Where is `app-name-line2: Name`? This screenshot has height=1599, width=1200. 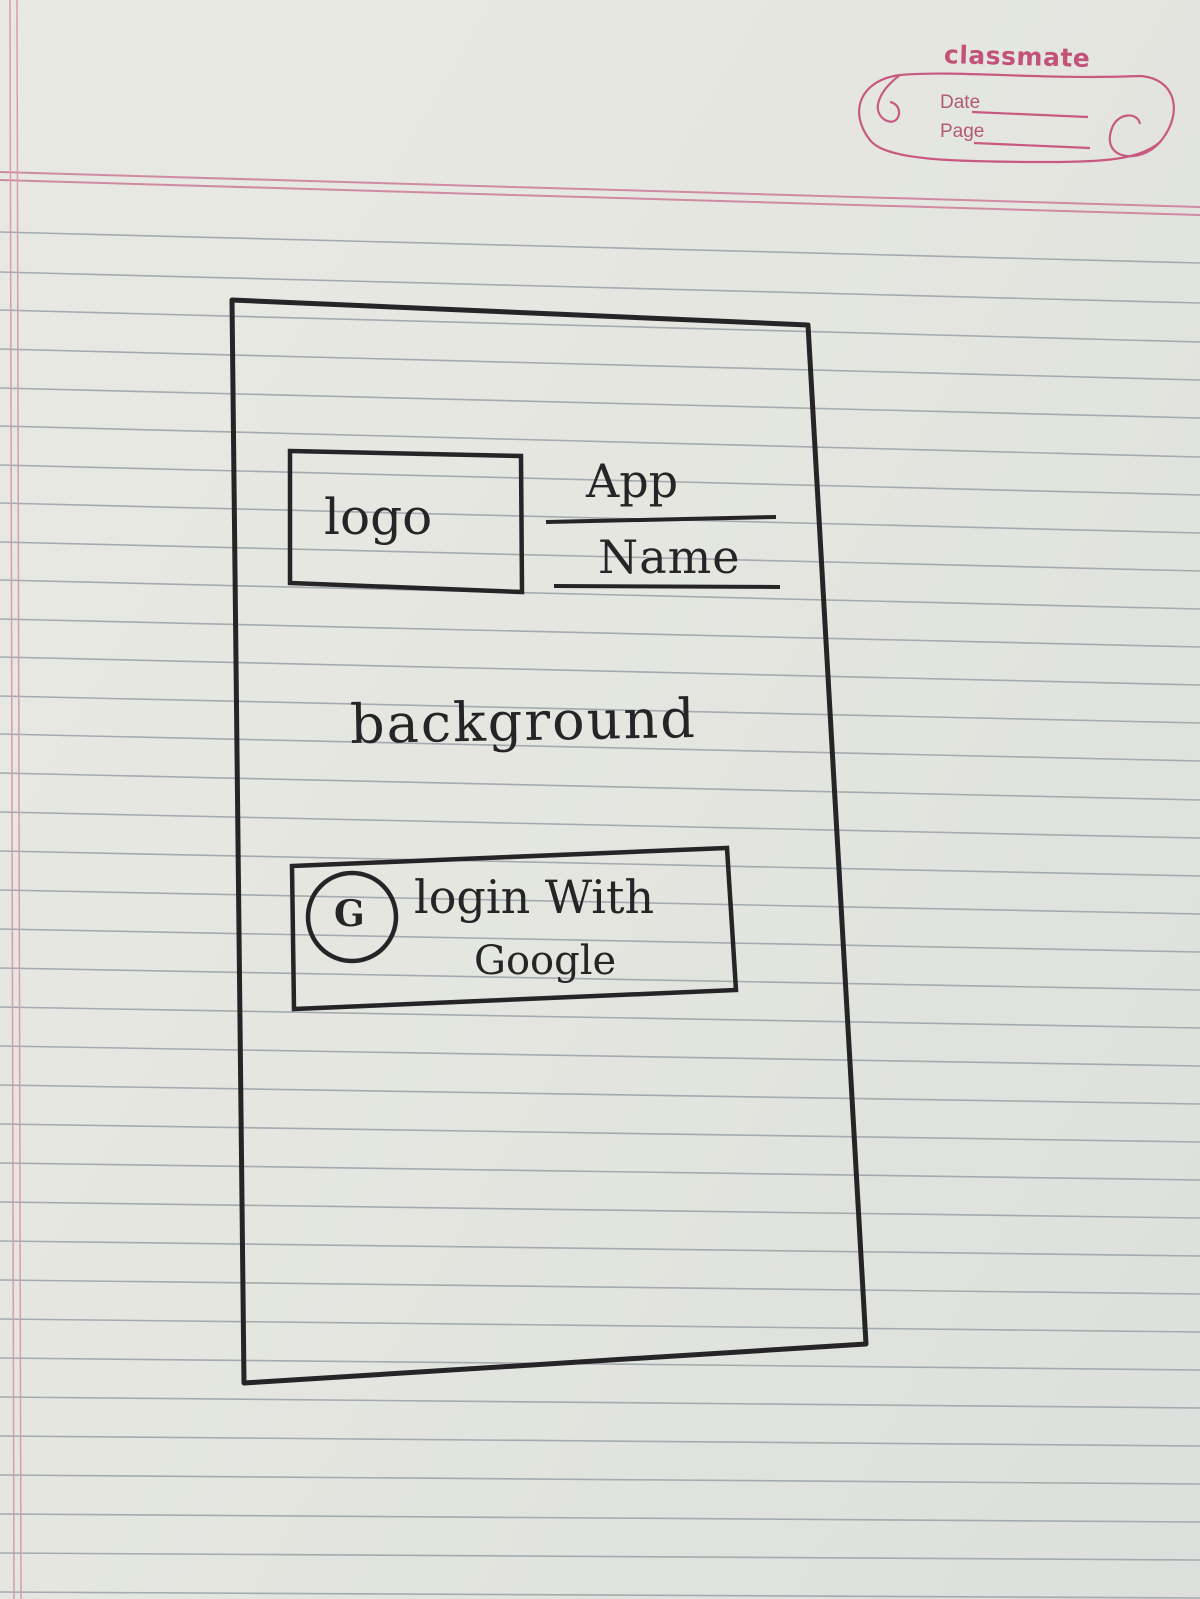
app-name-line2: Name is located at coordinates (669, 557).